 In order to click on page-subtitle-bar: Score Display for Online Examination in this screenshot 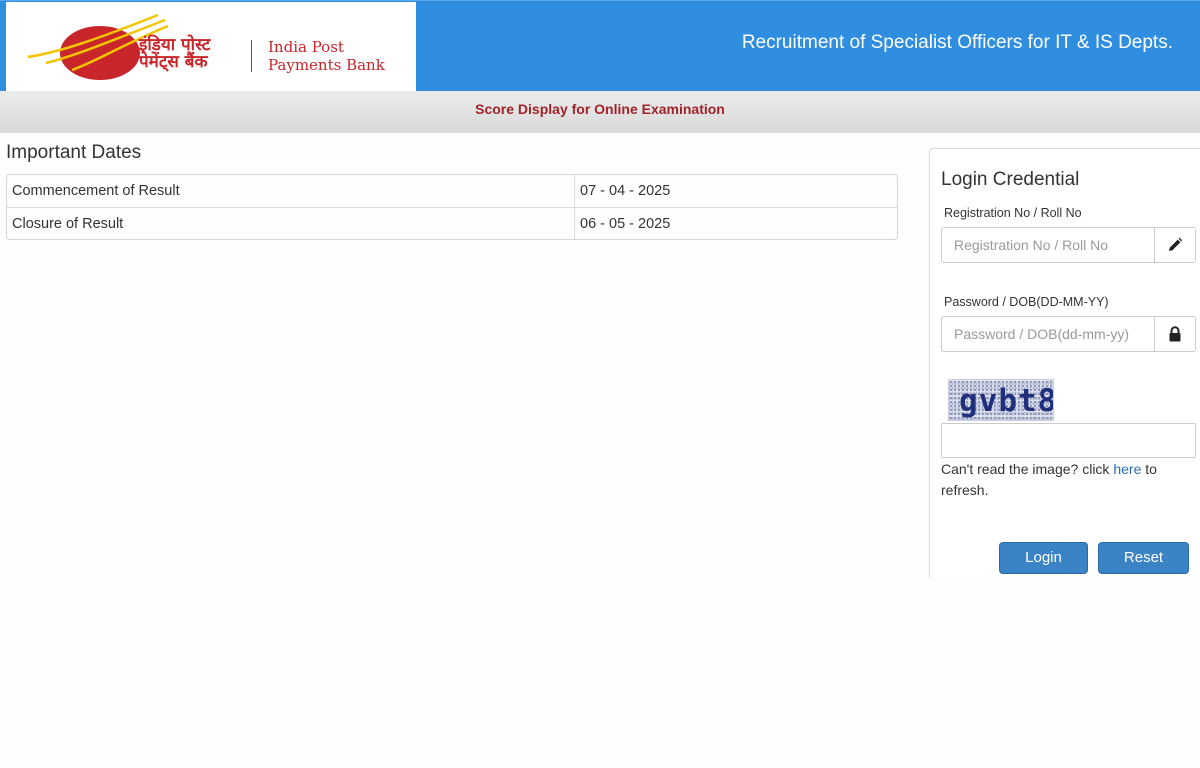, I will do `click(600, 112)`.